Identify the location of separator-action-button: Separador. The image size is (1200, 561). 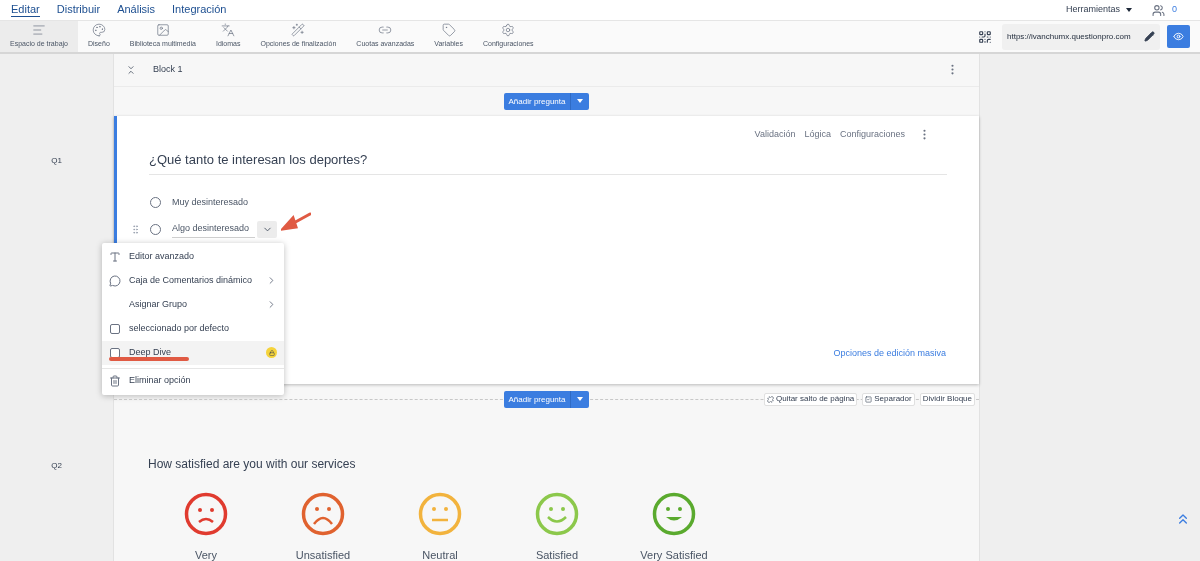
(888, 399).